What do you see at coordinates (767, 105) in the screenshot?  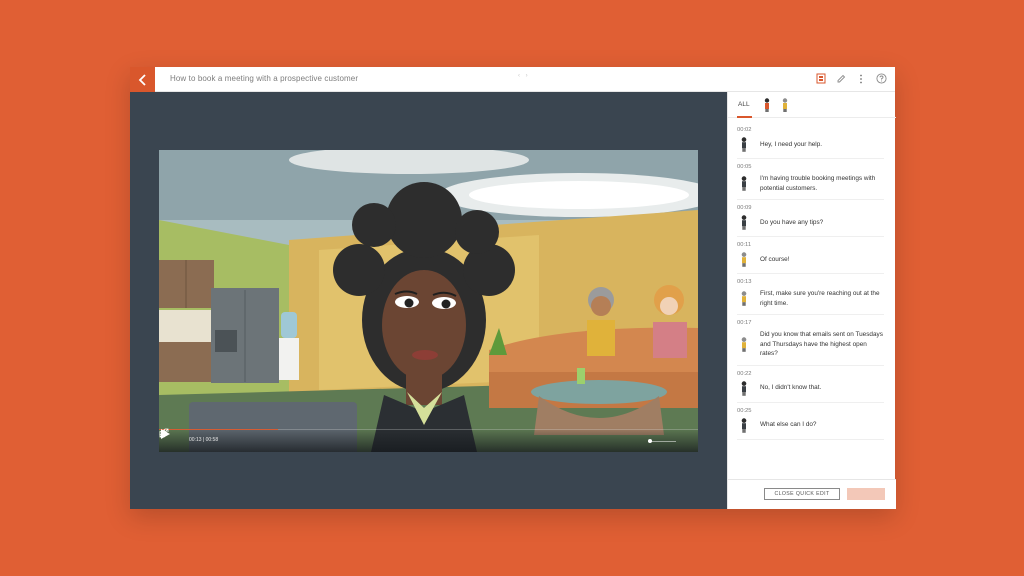 I see `tab-speaker-female-avatar-icon` at bounding box center [767, 105].